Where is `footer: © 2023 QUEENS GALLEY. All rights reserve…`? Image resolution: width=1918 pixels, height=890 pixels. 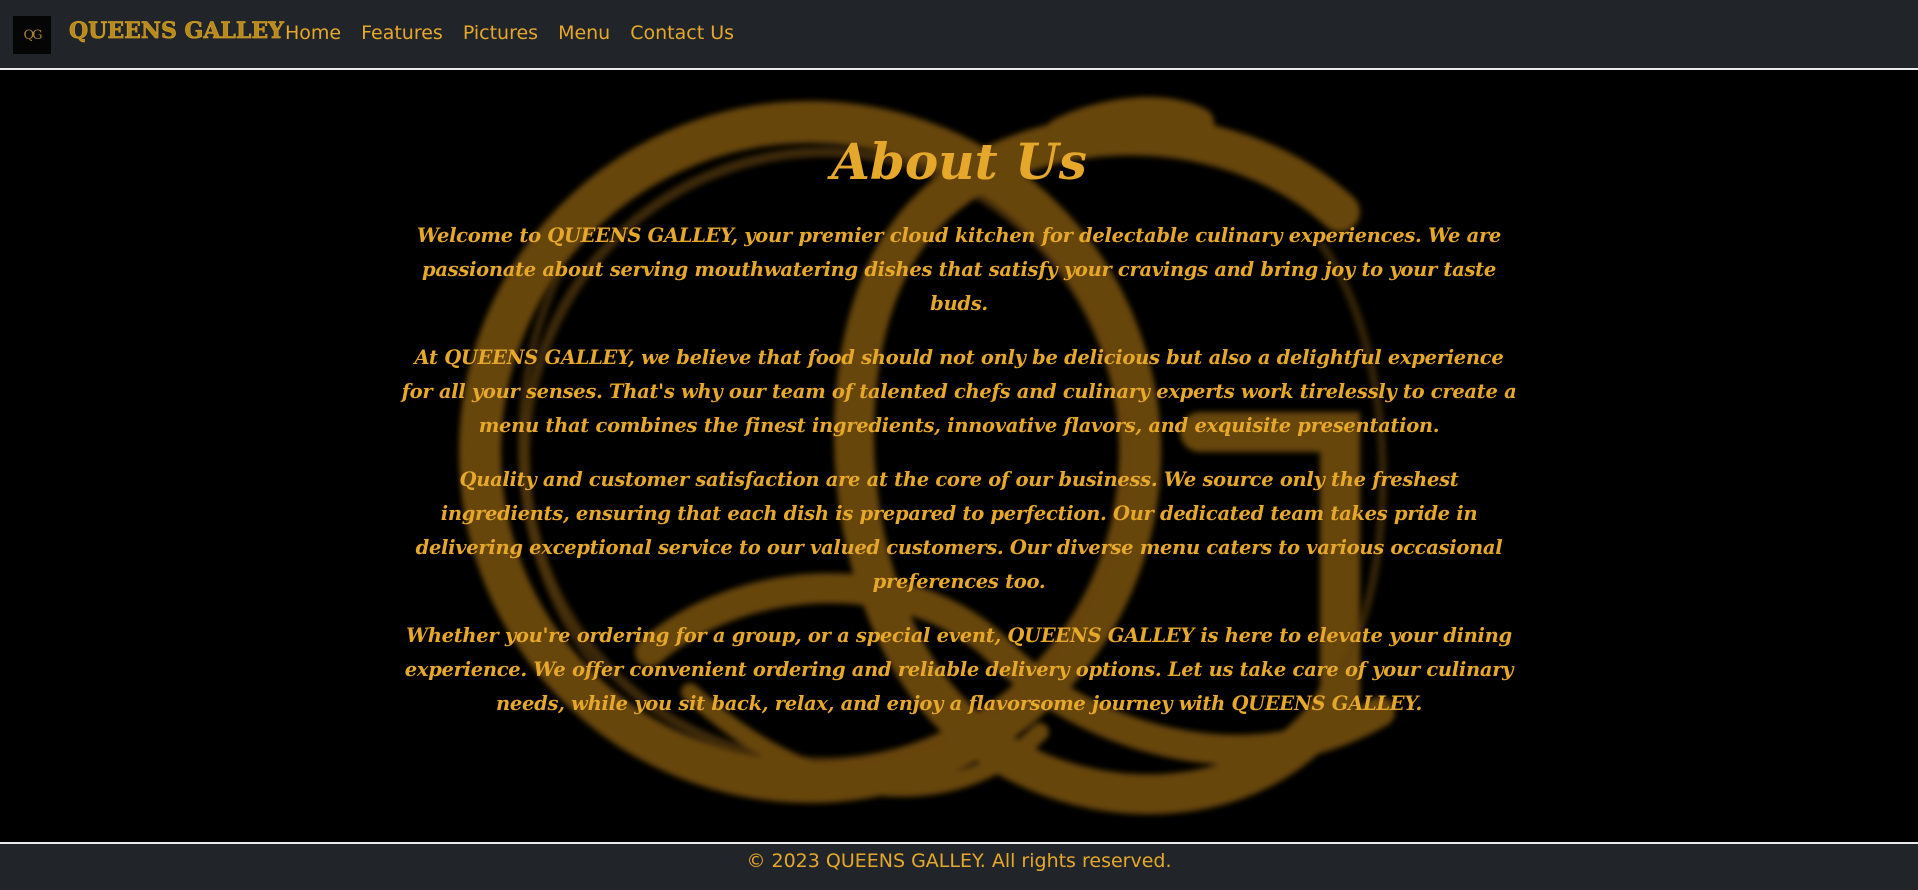 footer: © 2023 QUEENS GALLEY. All rights reserve… is located at coordinates (959, 866).